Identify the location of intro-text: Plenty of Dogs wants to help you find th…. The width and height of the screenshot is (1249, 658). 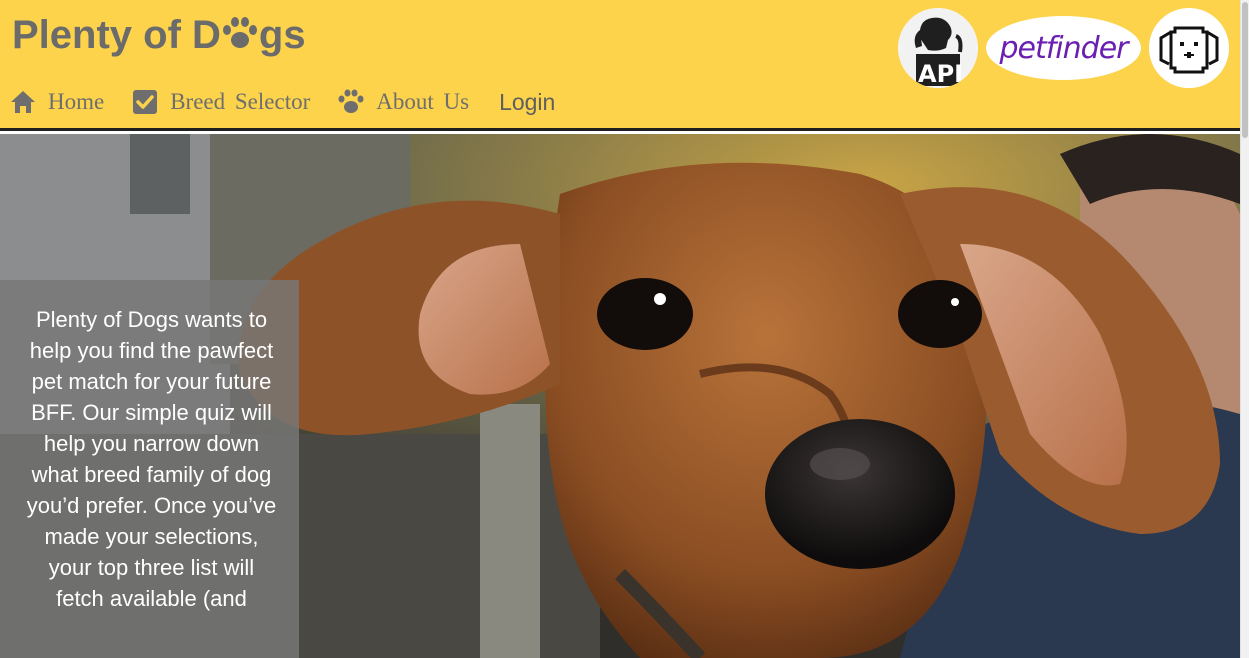
(151, 459).